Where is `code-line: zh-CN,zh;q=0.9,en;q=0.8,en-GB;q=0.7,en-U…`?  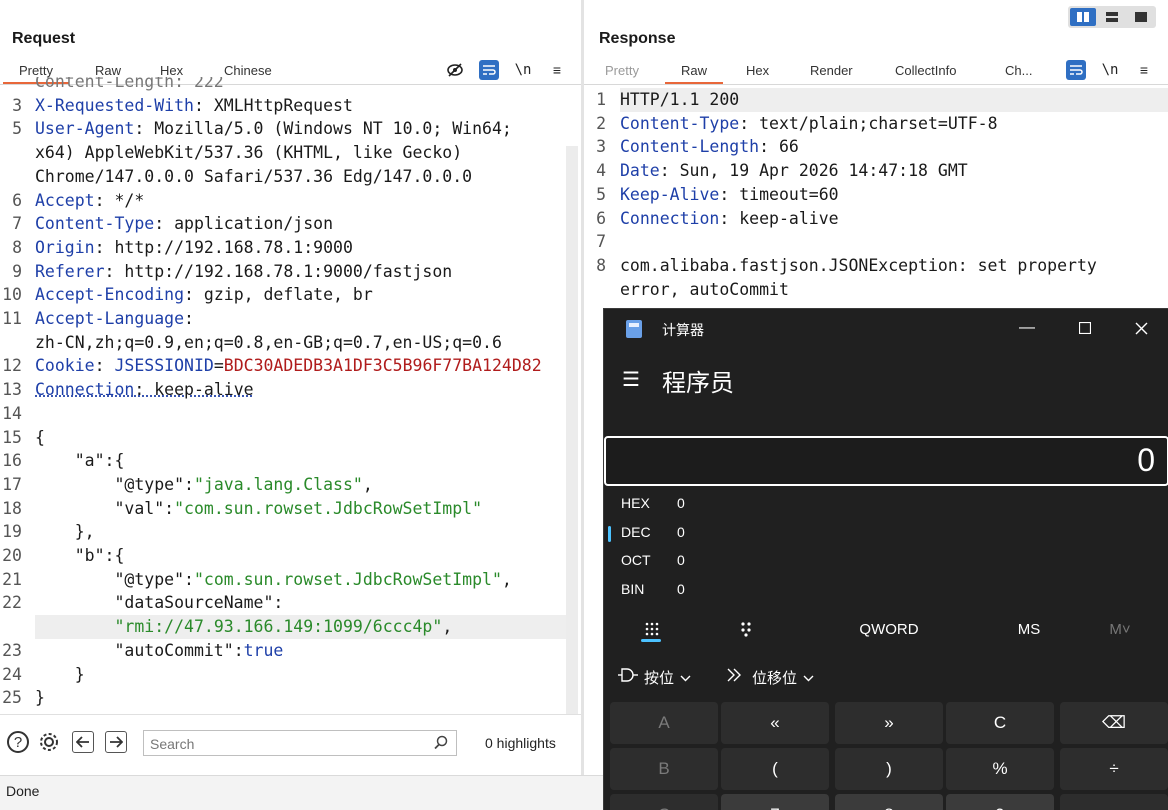 code-line: zh-CN,zh;q=0.9,en;q=0.8,en-GB;q=0.7,en-U… is located at coordinates (268, 343).